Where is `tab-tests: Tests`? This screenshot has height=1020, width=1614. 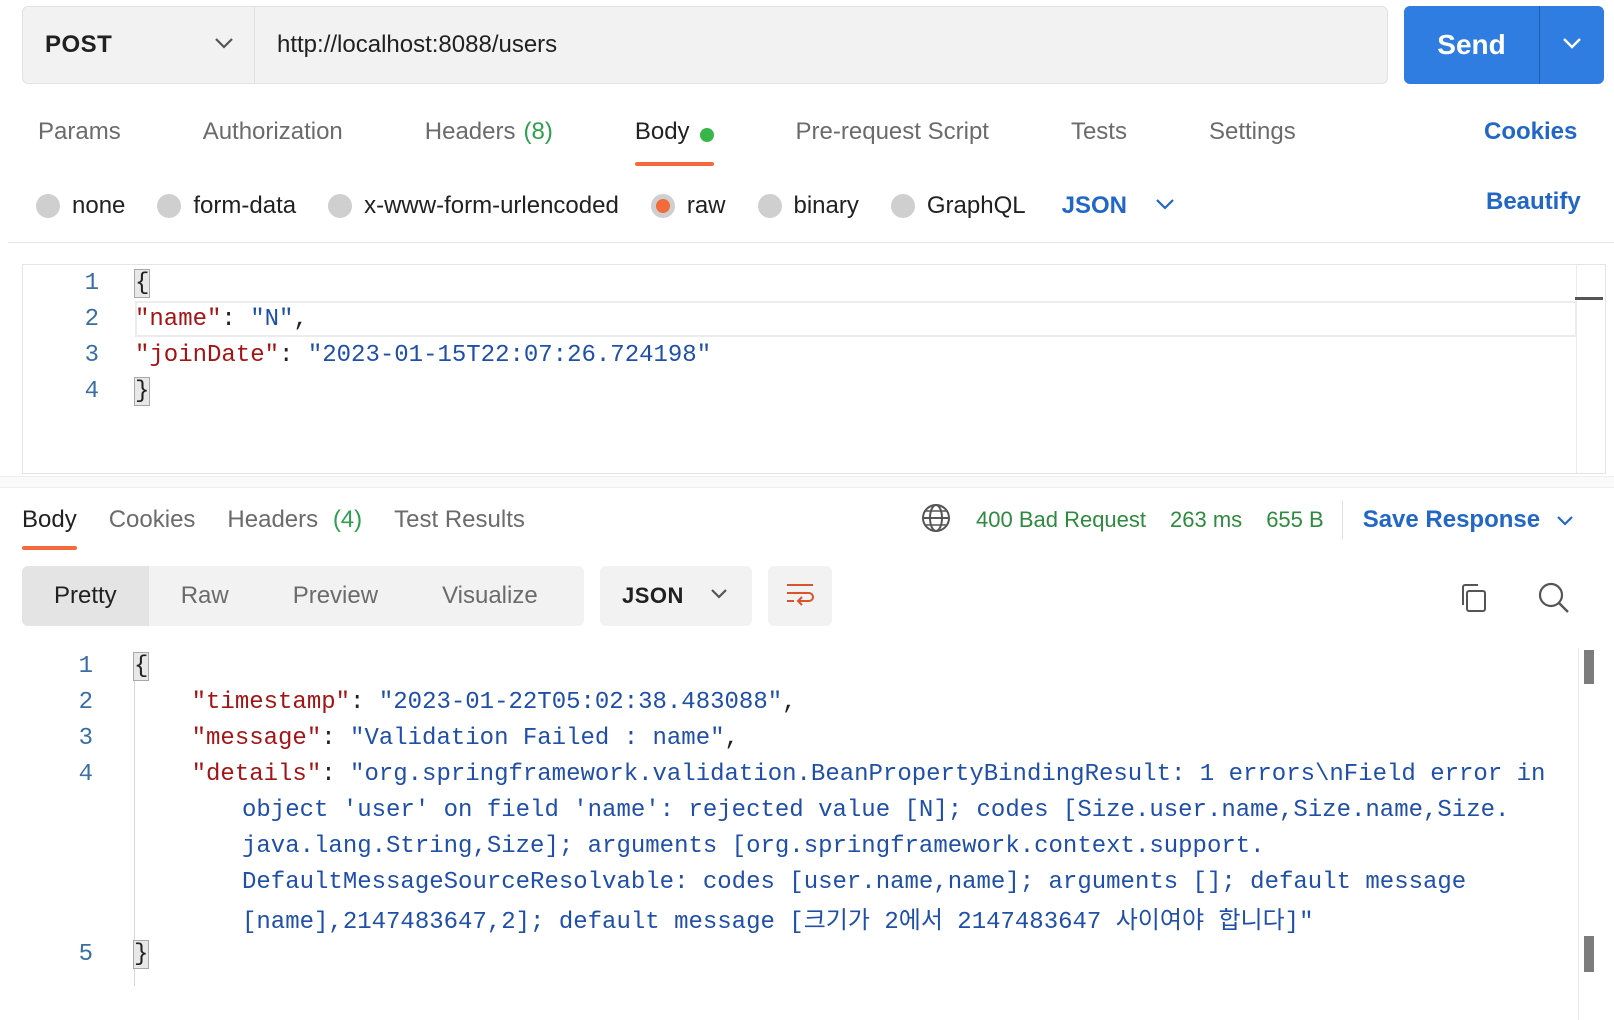
tab-tests: Tests is located at coordinates (1099, 137).